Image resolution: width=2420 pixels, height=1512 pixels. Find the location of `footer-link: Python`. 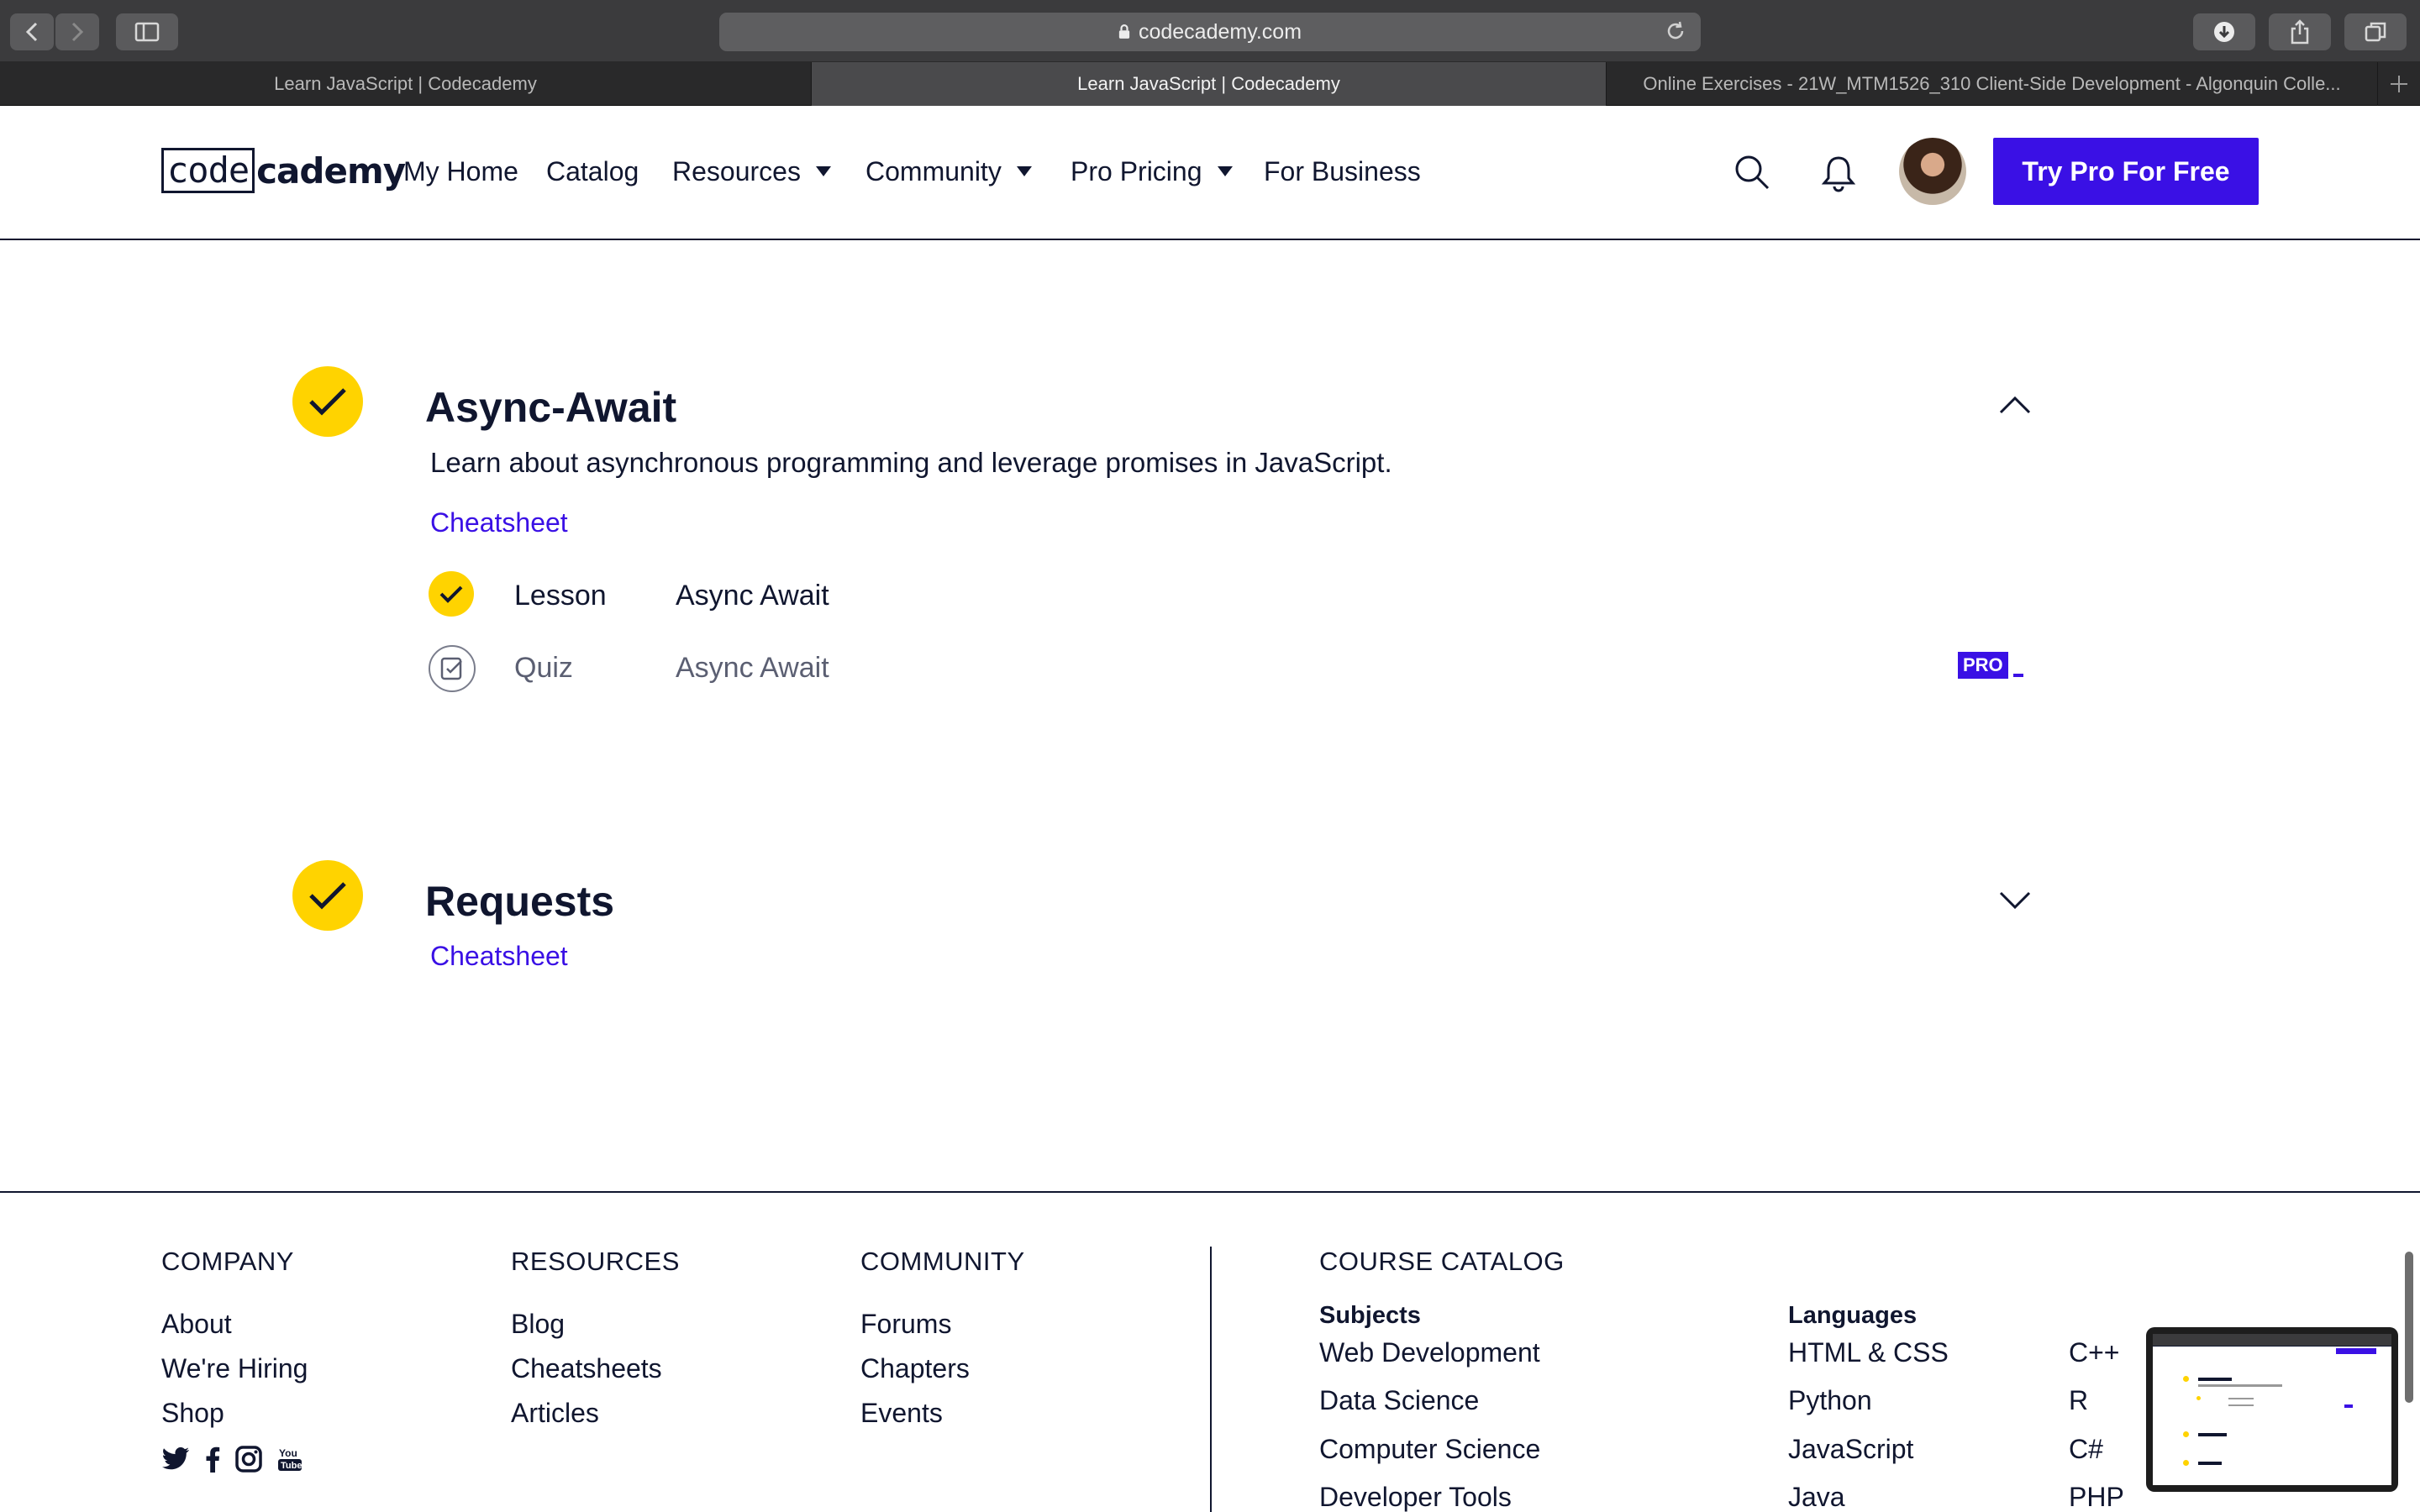

footer-link: Python is located at coordinates (1830, 1400).